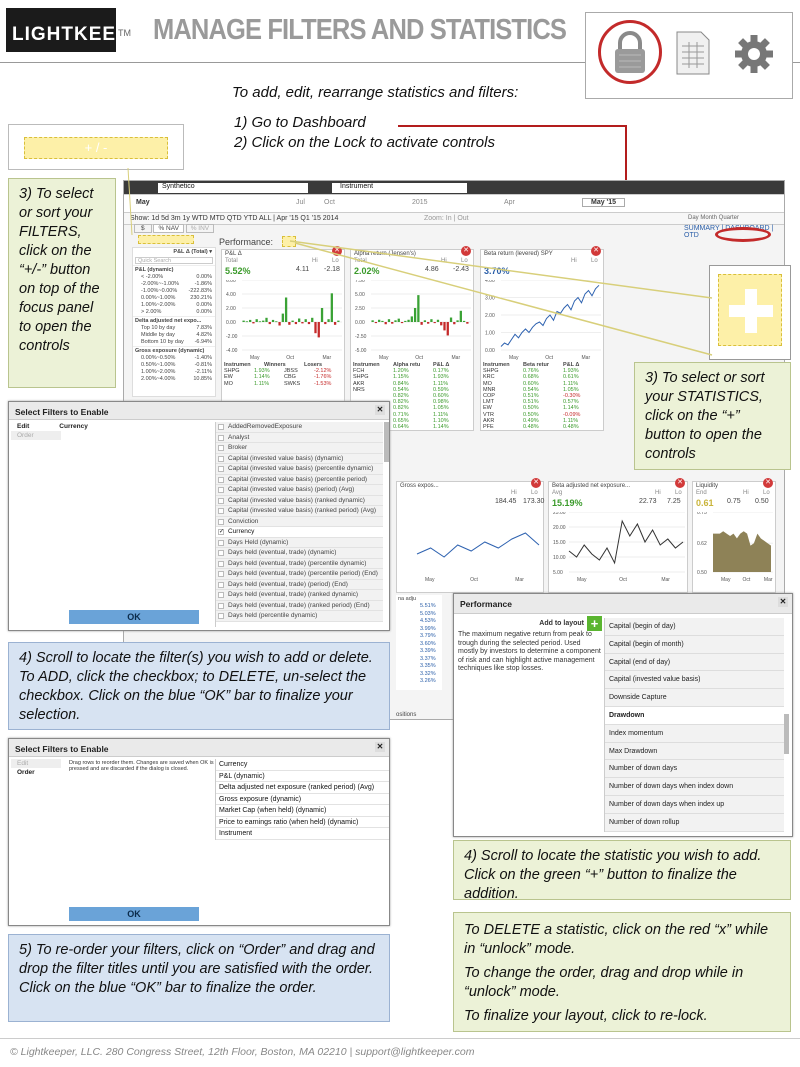 This screenshot has width=800, height=1067. I want to click on plusminus-small, so click(166, 239).